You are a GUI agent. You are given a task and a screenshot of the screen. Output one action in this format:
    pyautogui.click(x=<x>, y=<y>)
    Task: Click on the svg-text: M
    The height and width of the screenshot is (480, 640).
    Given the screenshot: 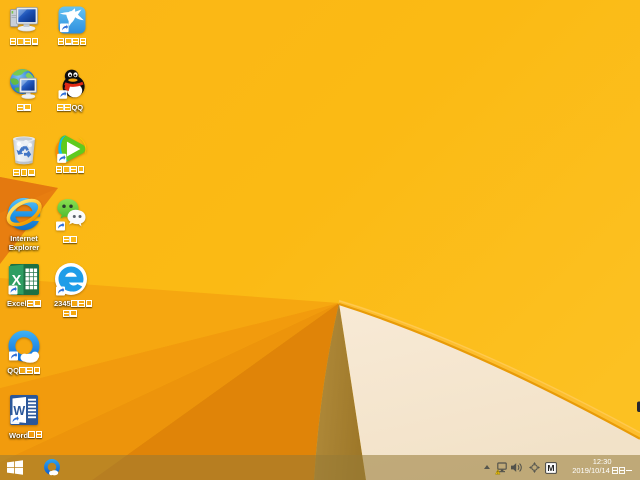 What is the action you would take?
    pyautogui.click(x=550, y=468)
    